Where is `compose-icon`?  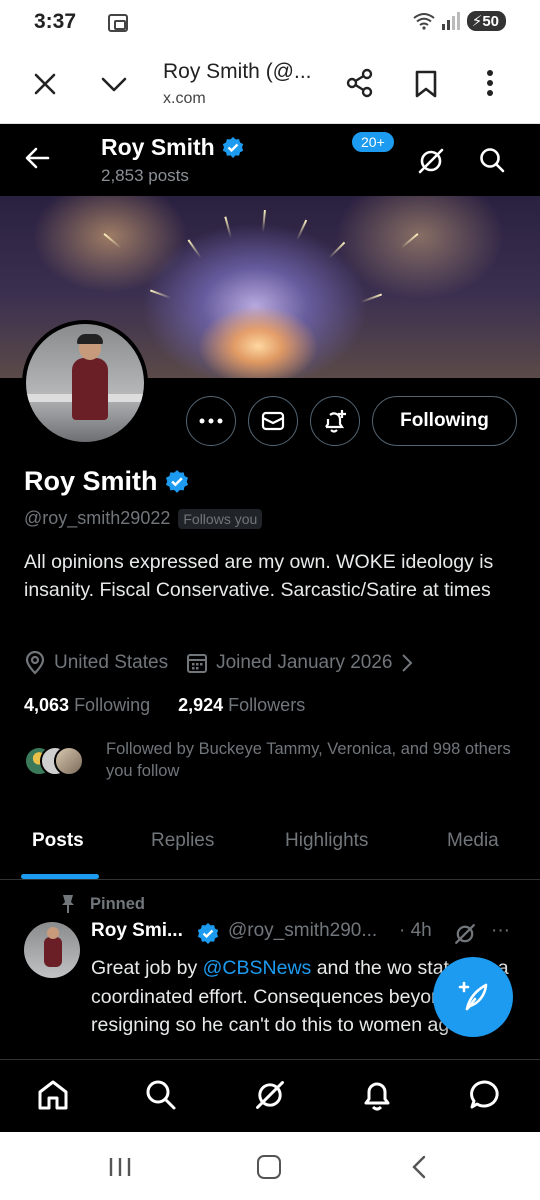 compose-icon is located at coordinates (473, 996).